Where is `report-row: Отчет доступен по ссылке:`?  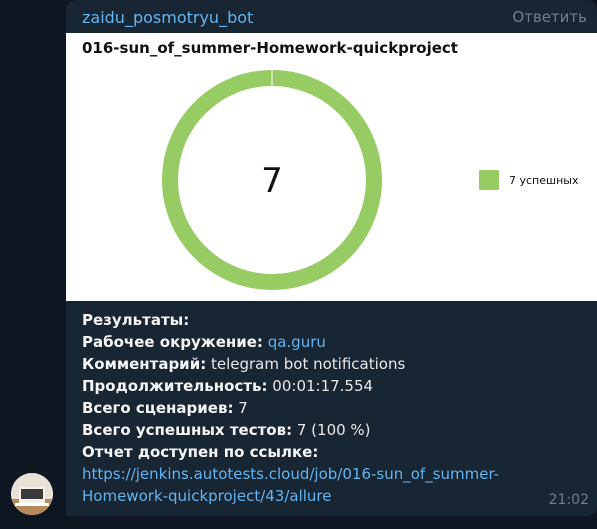
report-row: Отчет доступен по ссылке: is located at coordinates (309, 452).